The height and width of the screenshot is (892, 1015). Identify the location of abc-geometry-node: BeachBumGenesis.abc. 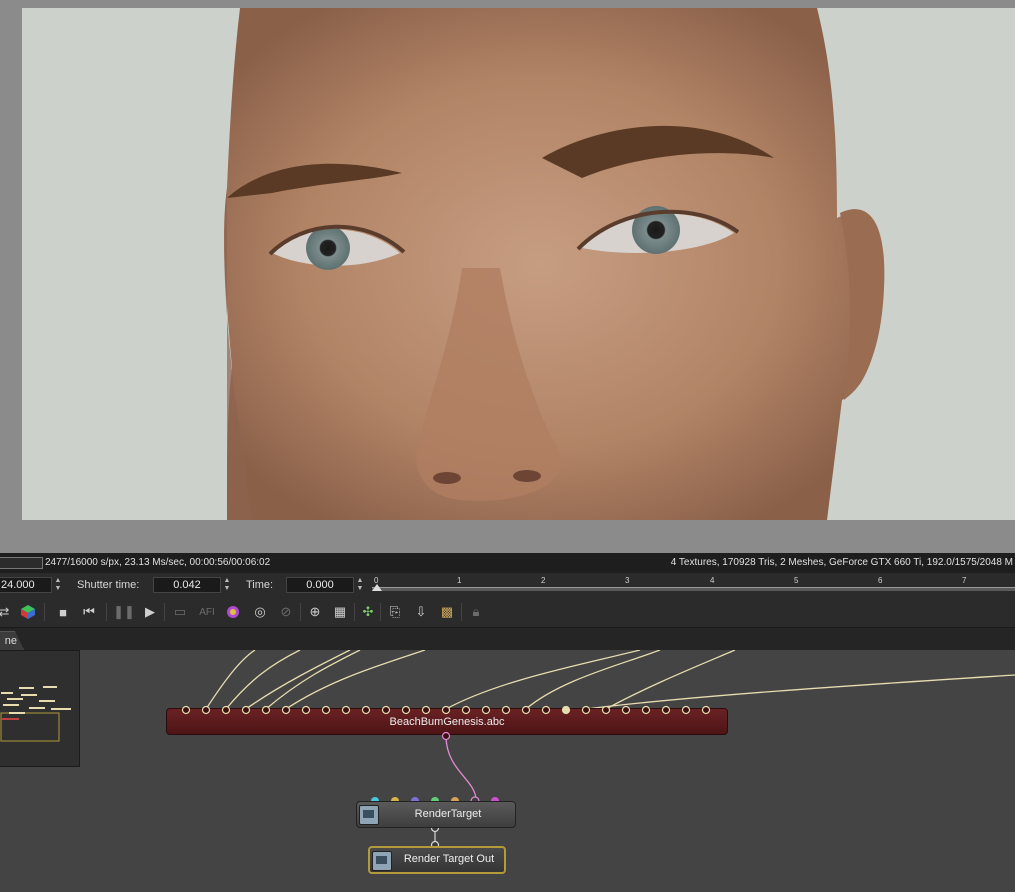
(447, 721).